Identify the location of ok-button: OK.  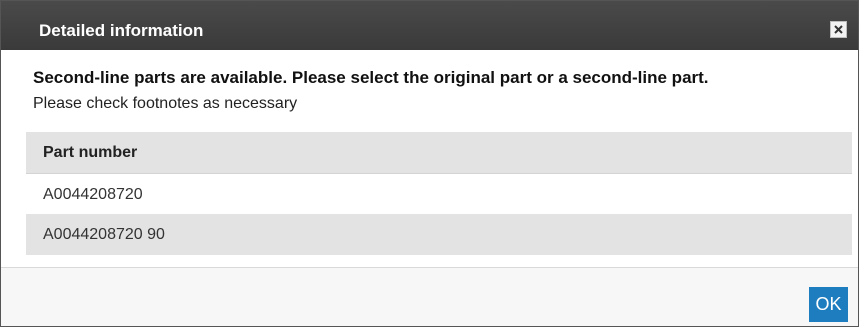
(828, 304).